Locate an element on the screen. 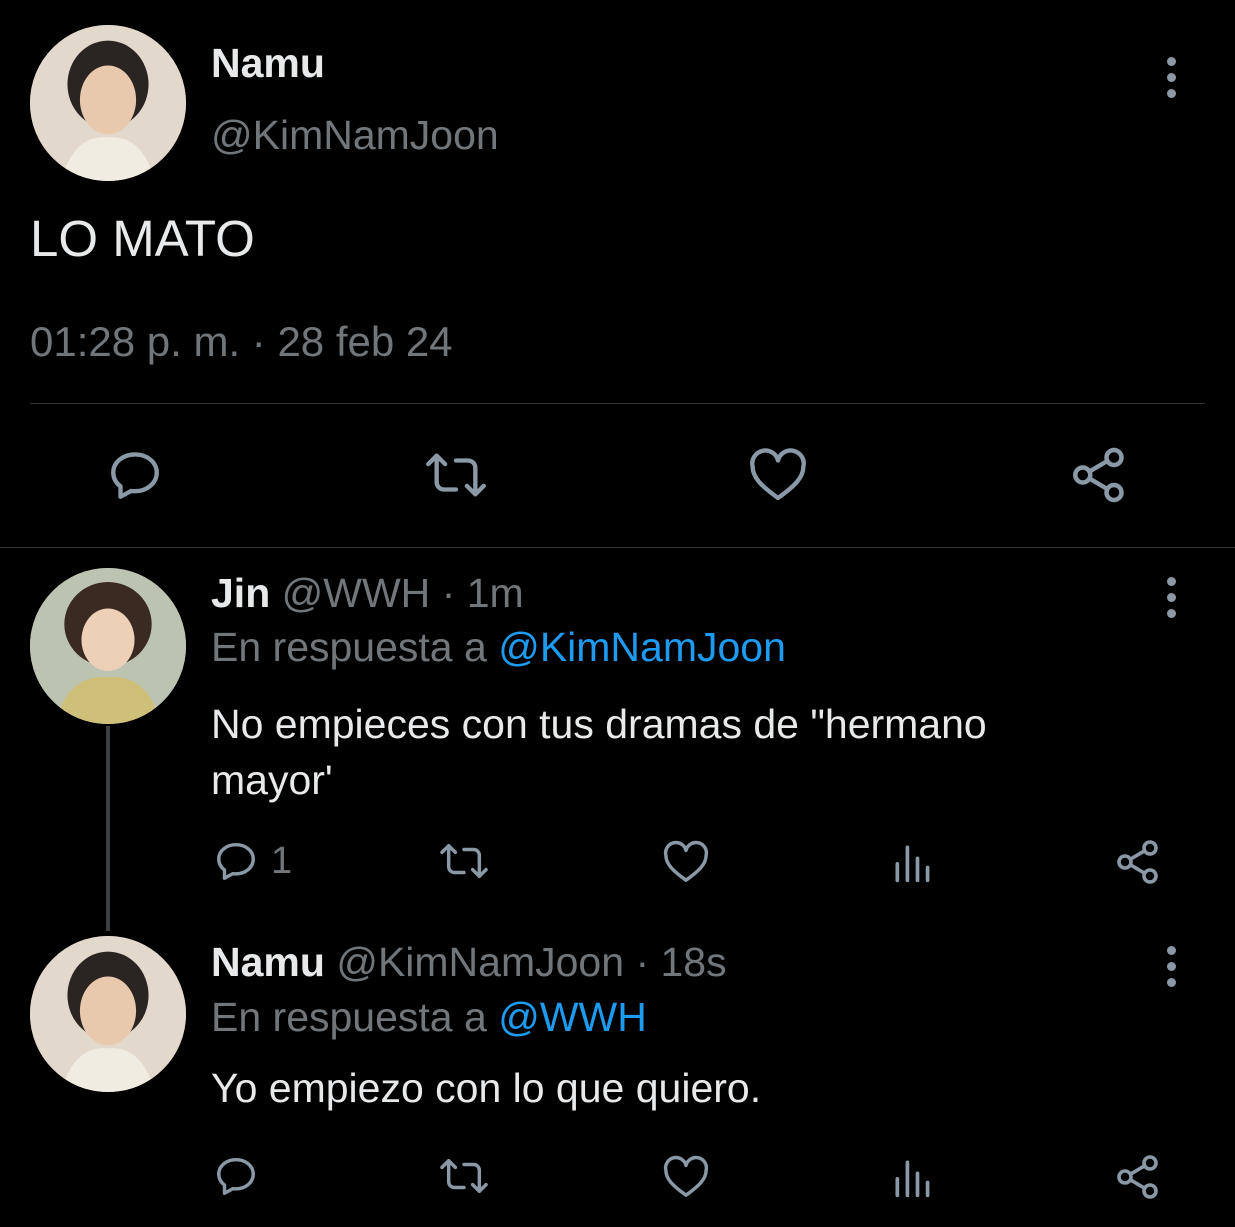 Image resolution: width=1235 pixels, height=1227 pixels. reply-header: Namu @KimNamJoon · 18s is located at coordinates (469, 962).